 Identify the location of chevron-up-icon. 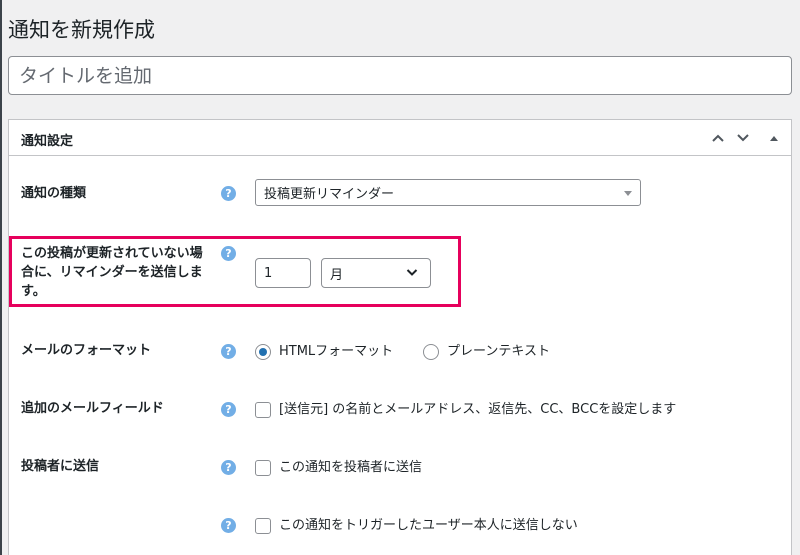
(718, 138).